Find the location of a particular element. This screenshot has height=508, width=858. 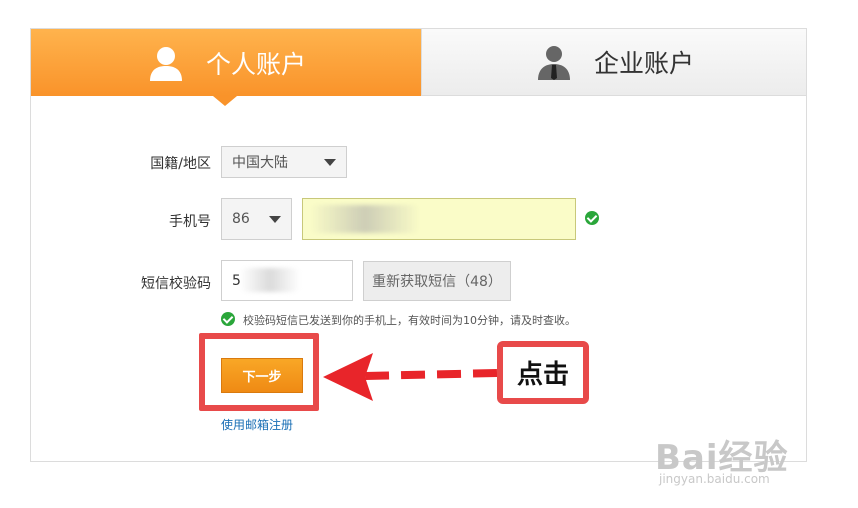

register-by-email-link: 使用邮箱注册 is located at coordinates (257, 424).